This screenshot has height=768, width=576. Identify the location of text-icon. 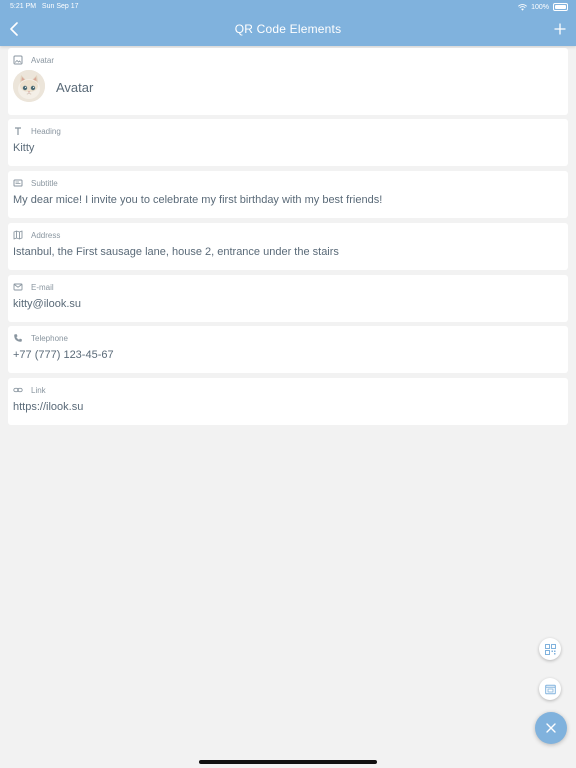
(18, 131).